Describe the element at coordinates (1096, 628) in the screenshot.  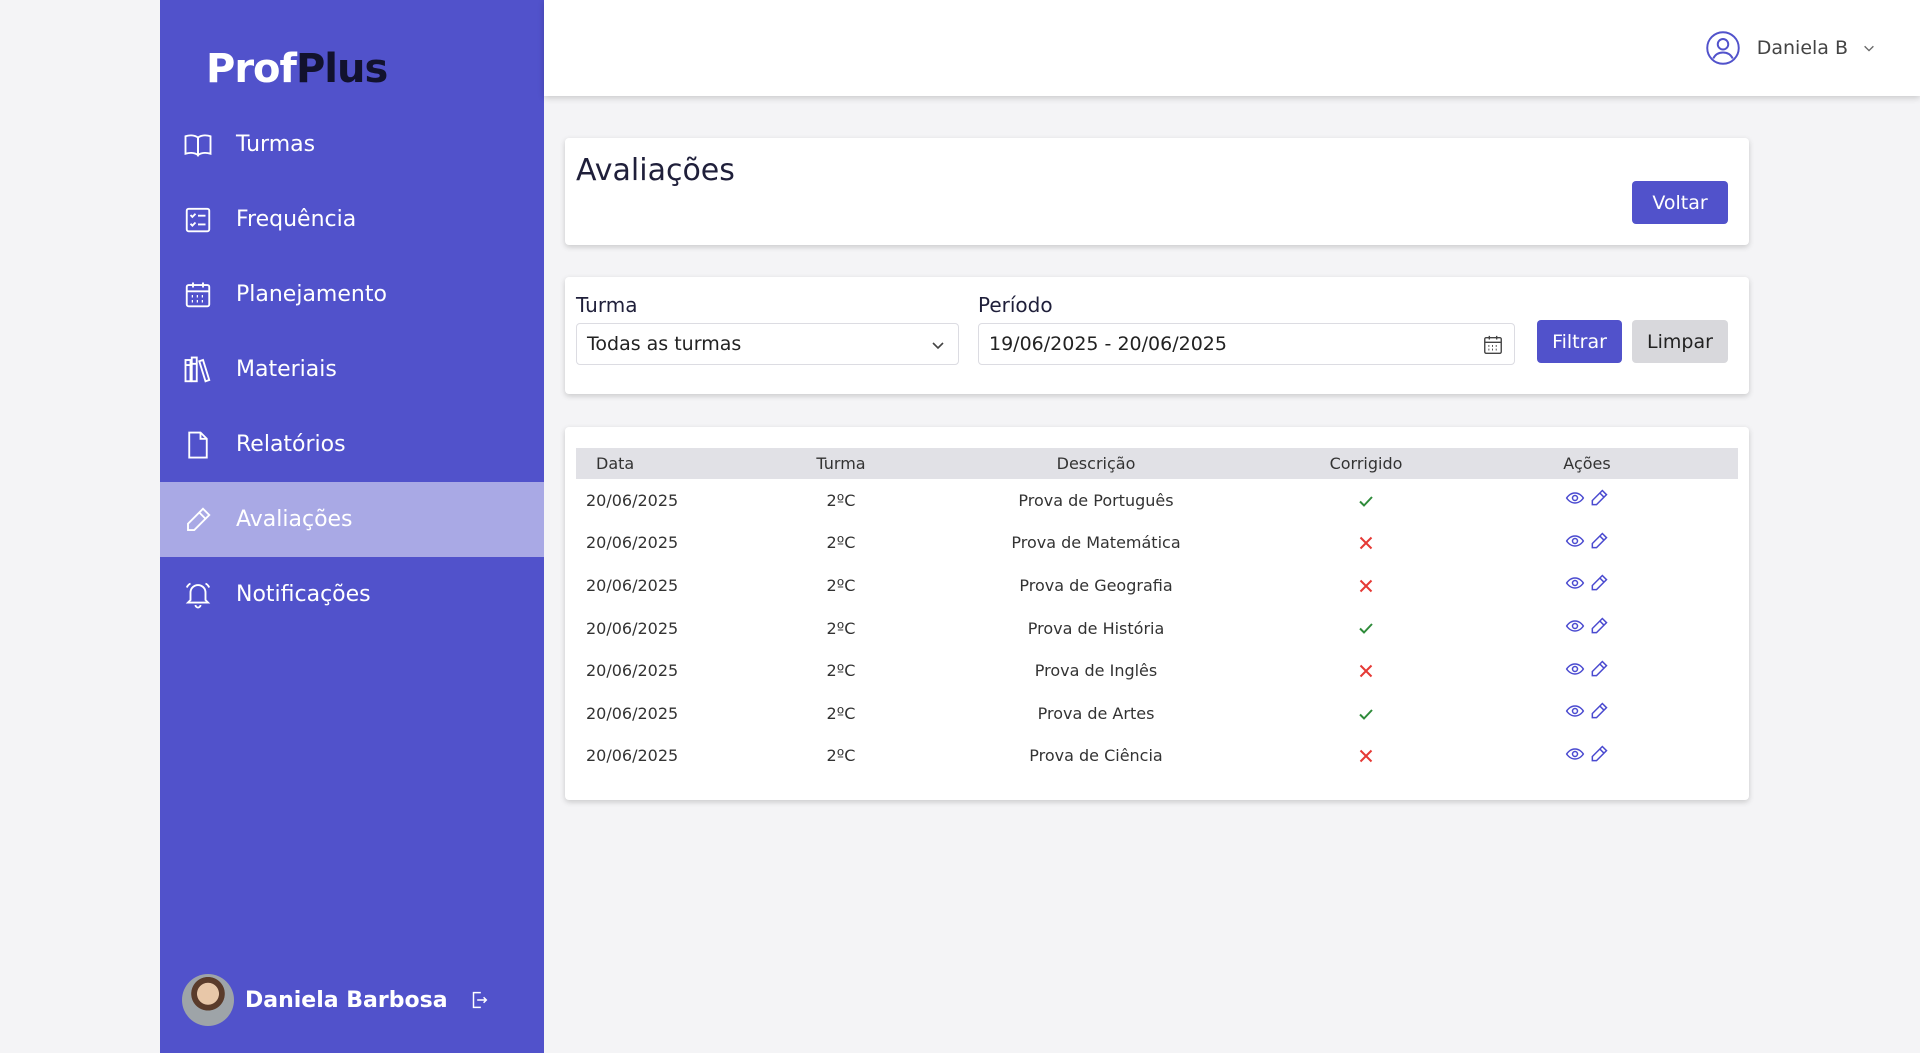
I see `cell-descricao: Prova de História` at that location.